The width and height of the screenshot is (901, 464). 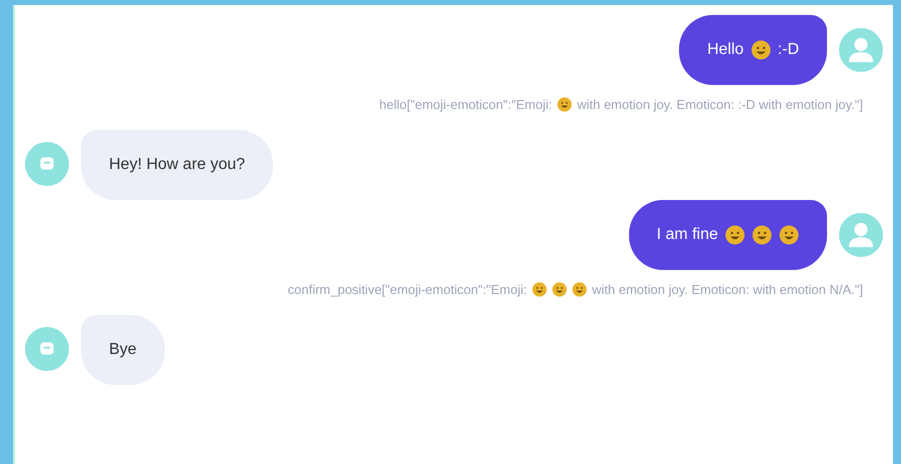 I want to click on annotation-text: with emotion joy. Emoticon: with emotion N/A."], so click(x=727, y=289).